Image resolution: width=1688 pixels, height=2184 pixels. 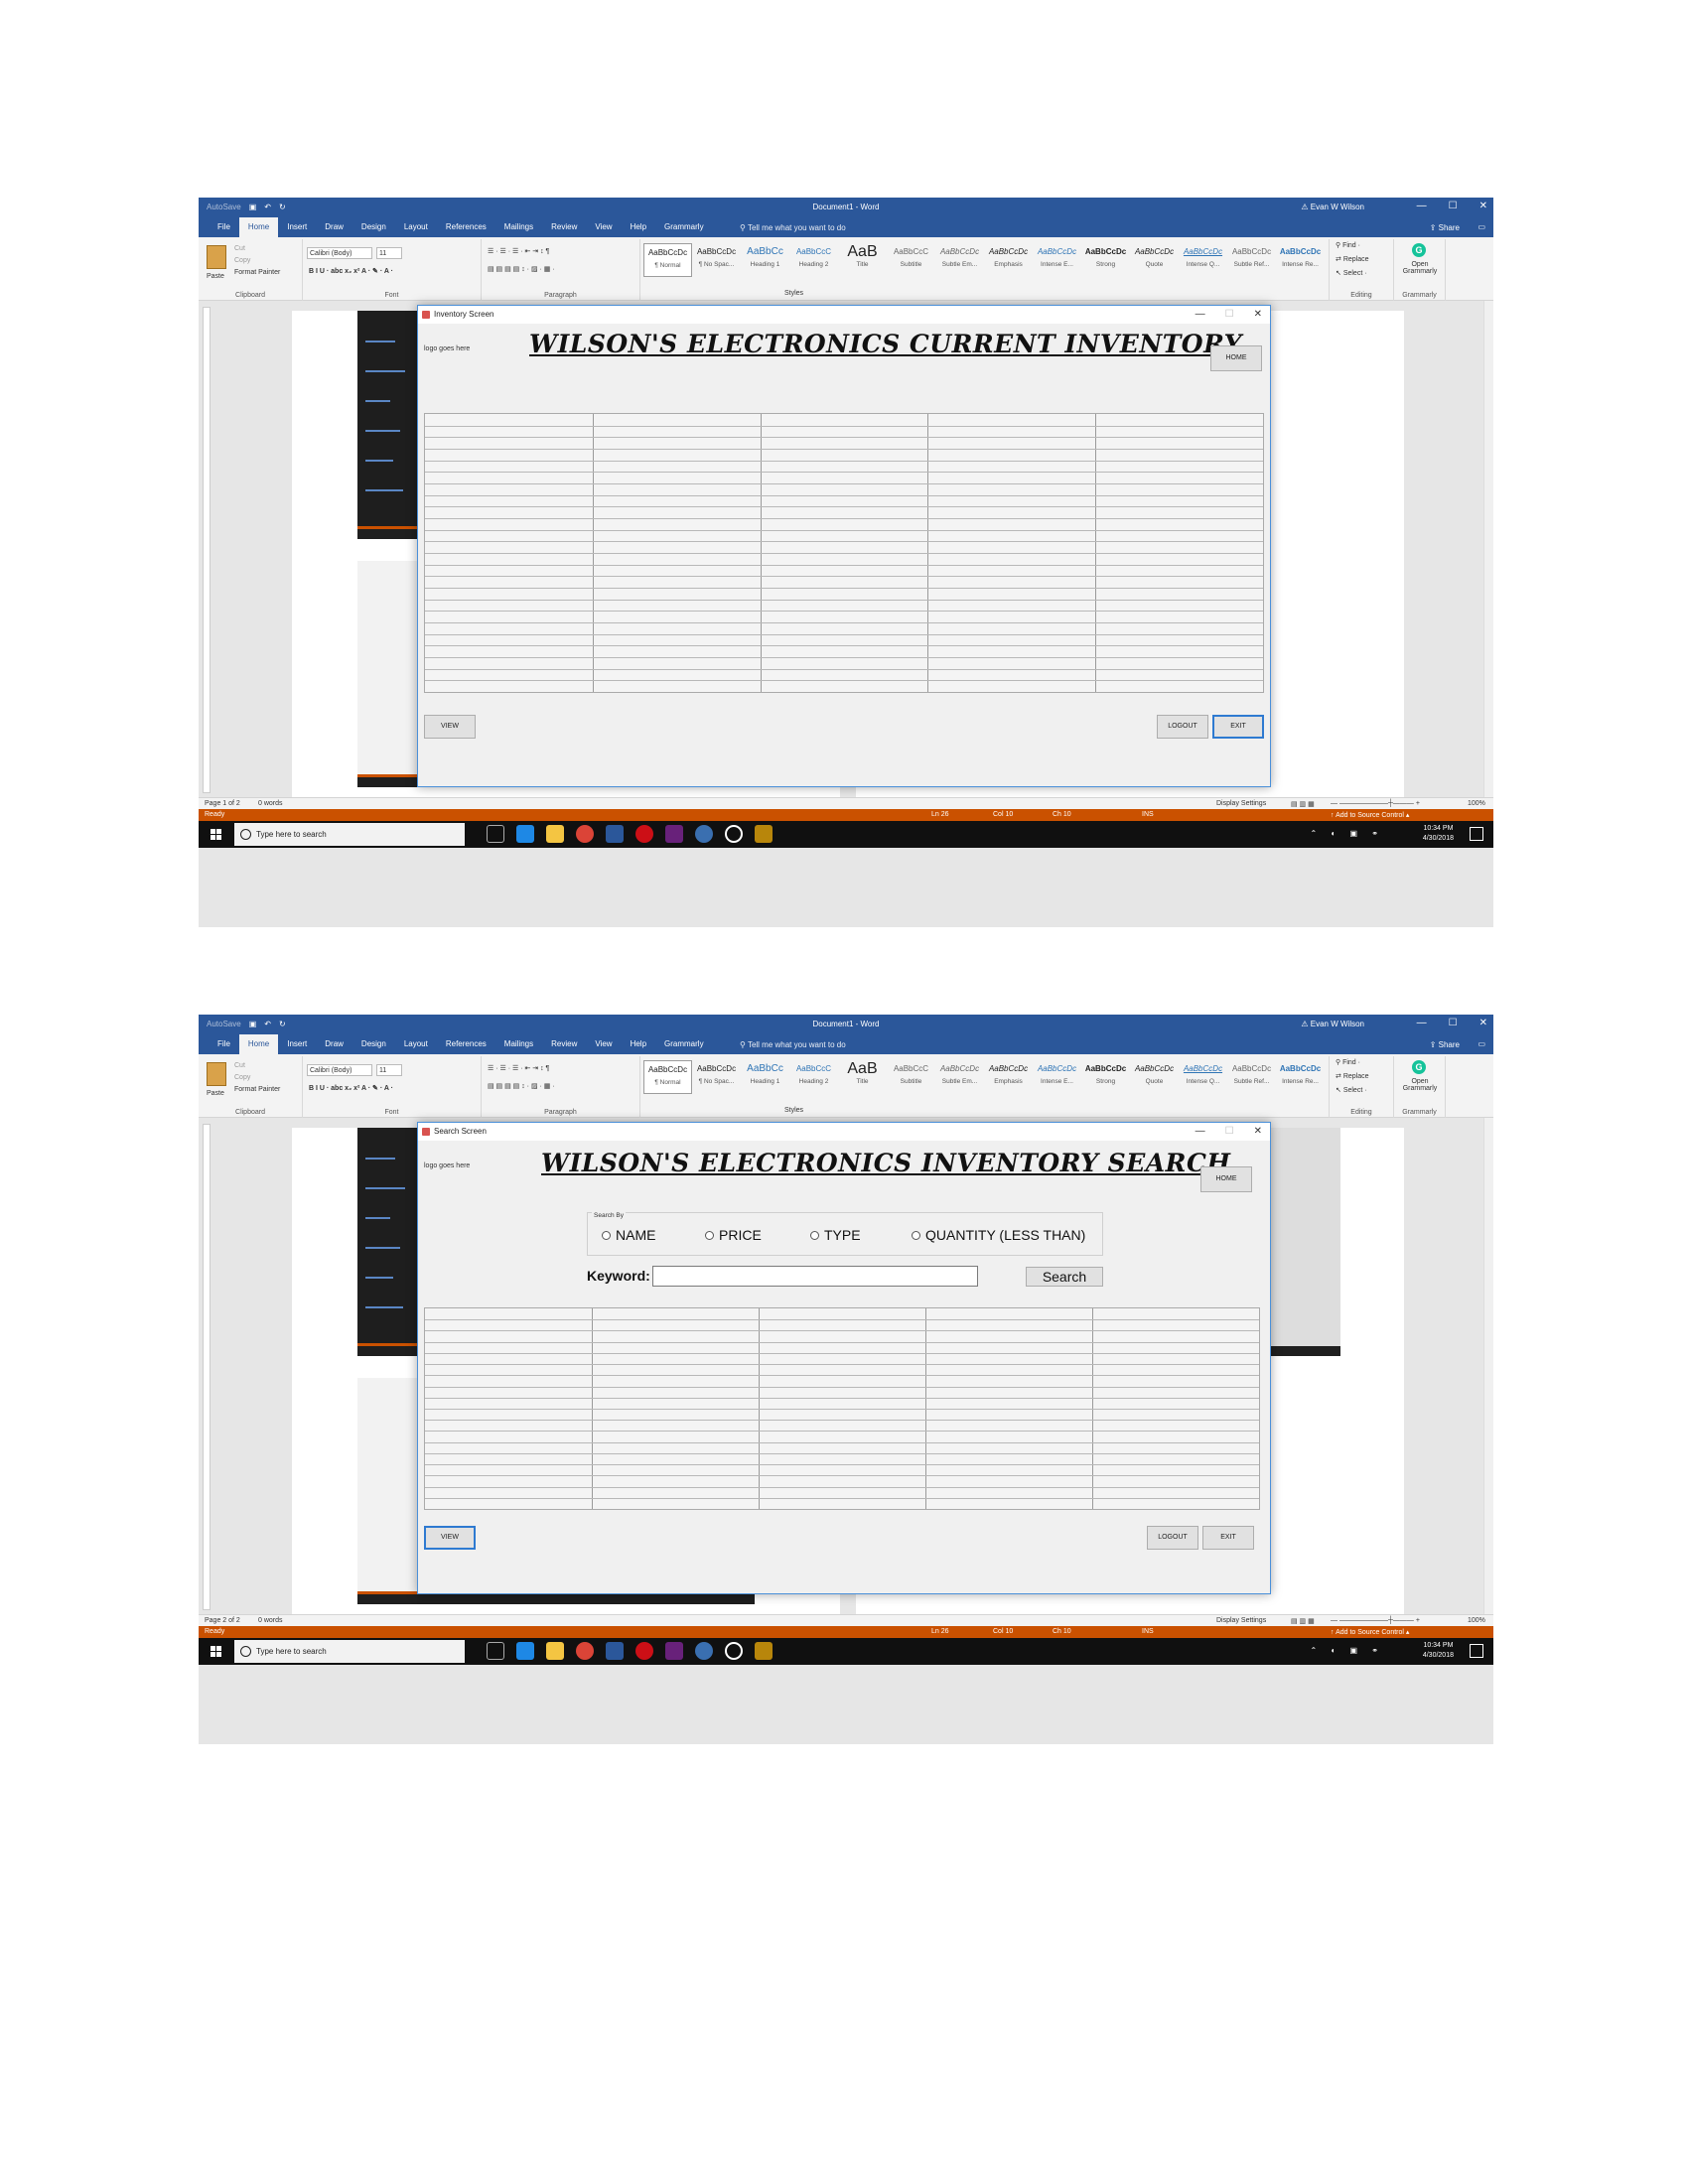 I want to click on tab-help: Help, so click(x=638, y=227).